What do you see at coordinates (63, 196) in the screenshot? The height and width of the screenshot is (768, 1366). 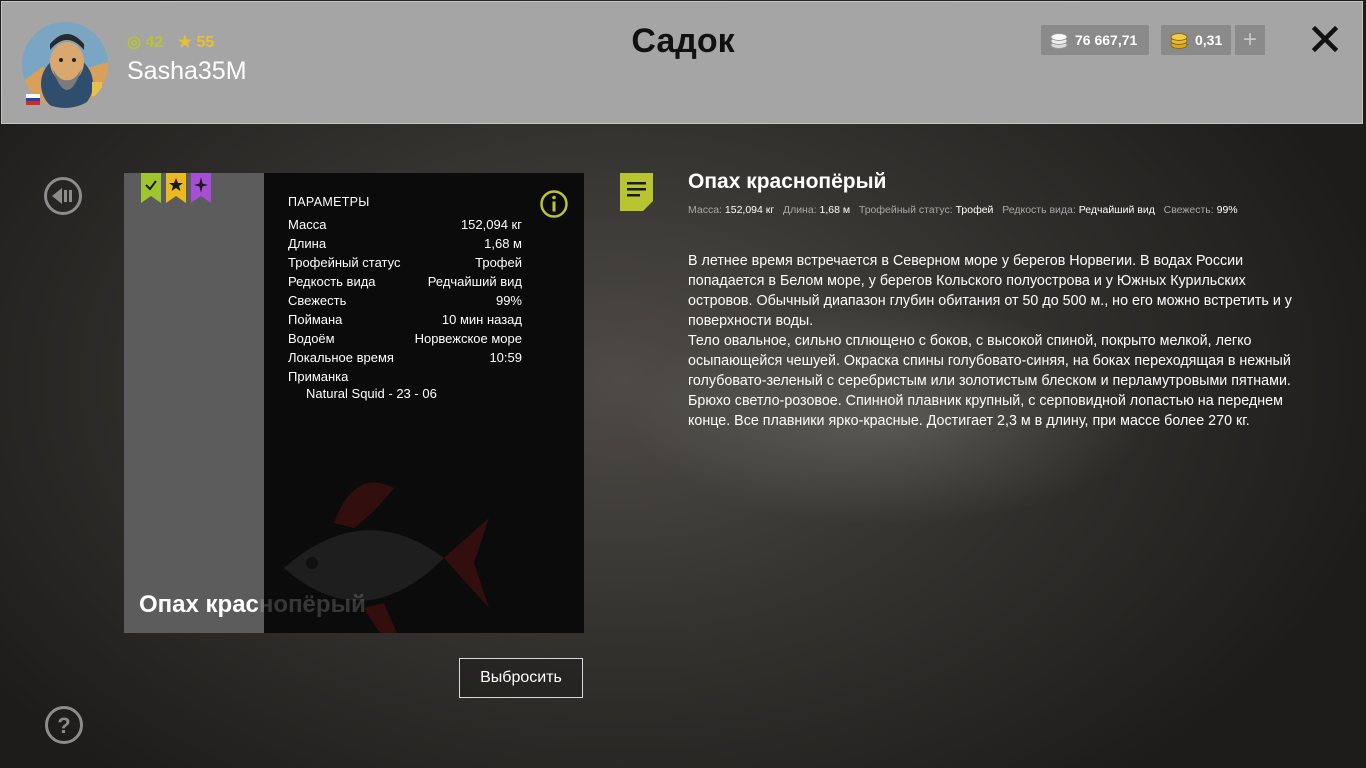 I see `back-arrow-icon` at bounding box center [63, 196].